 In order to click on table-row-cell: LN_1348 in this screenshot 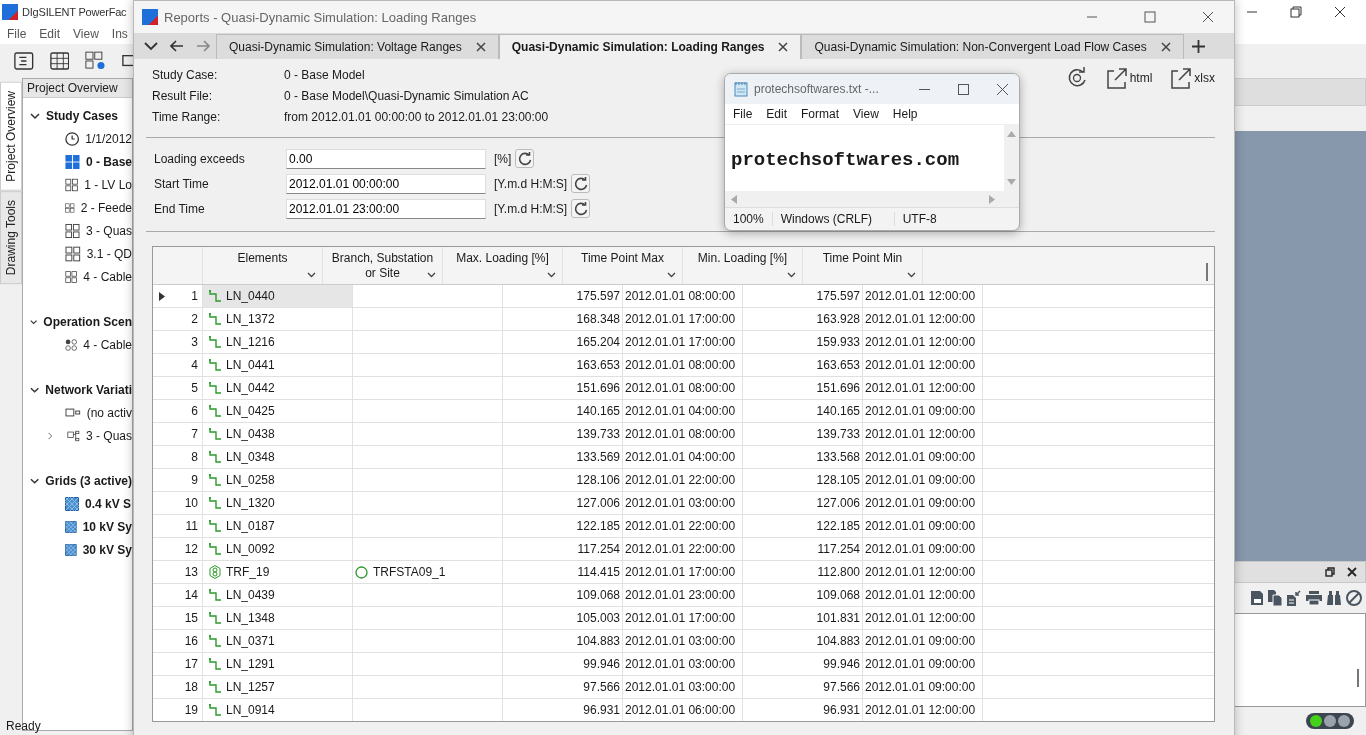, I will do `click(278, 618)`.